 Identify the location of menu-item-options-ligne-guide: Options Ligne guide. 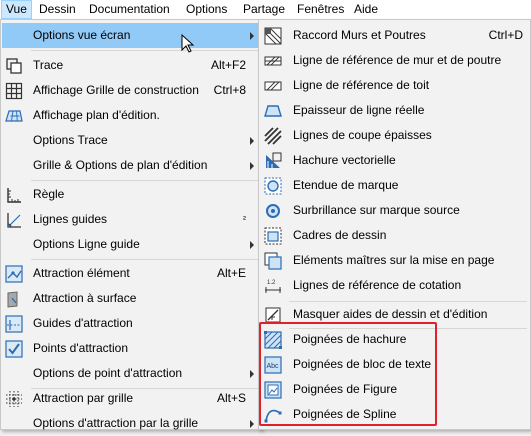
(131, 244).